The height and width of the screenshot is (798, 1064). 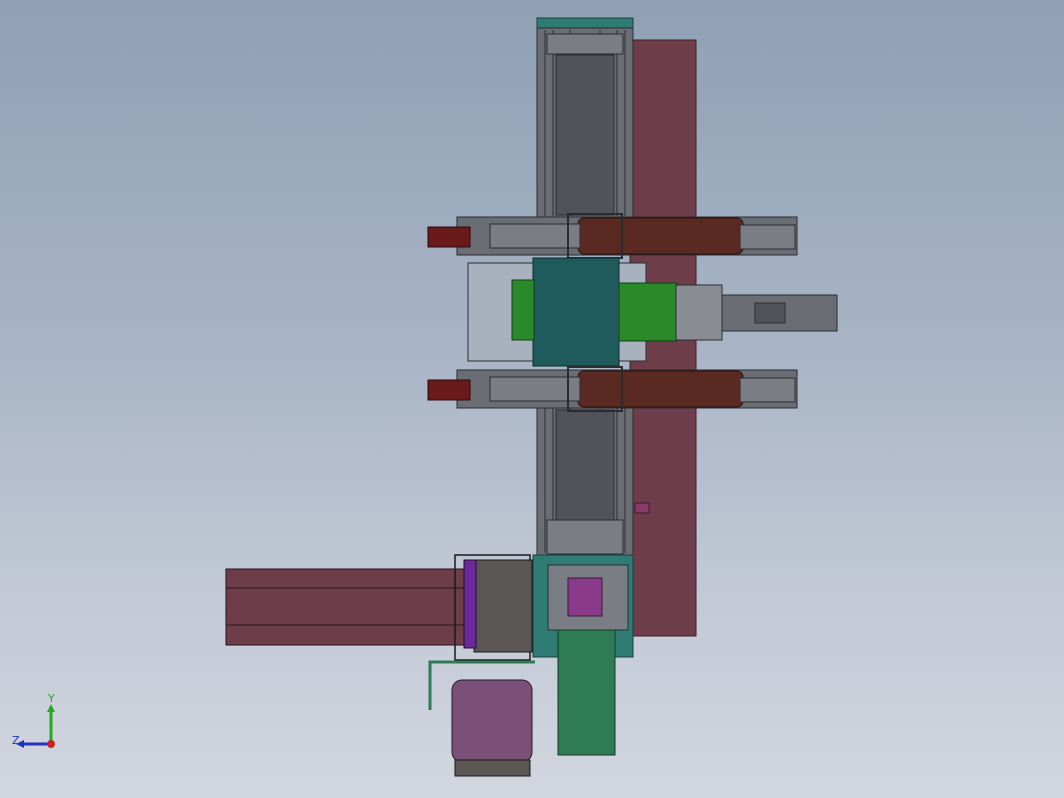 I want to click on green-bracket-right, so click(x=648, y=312).